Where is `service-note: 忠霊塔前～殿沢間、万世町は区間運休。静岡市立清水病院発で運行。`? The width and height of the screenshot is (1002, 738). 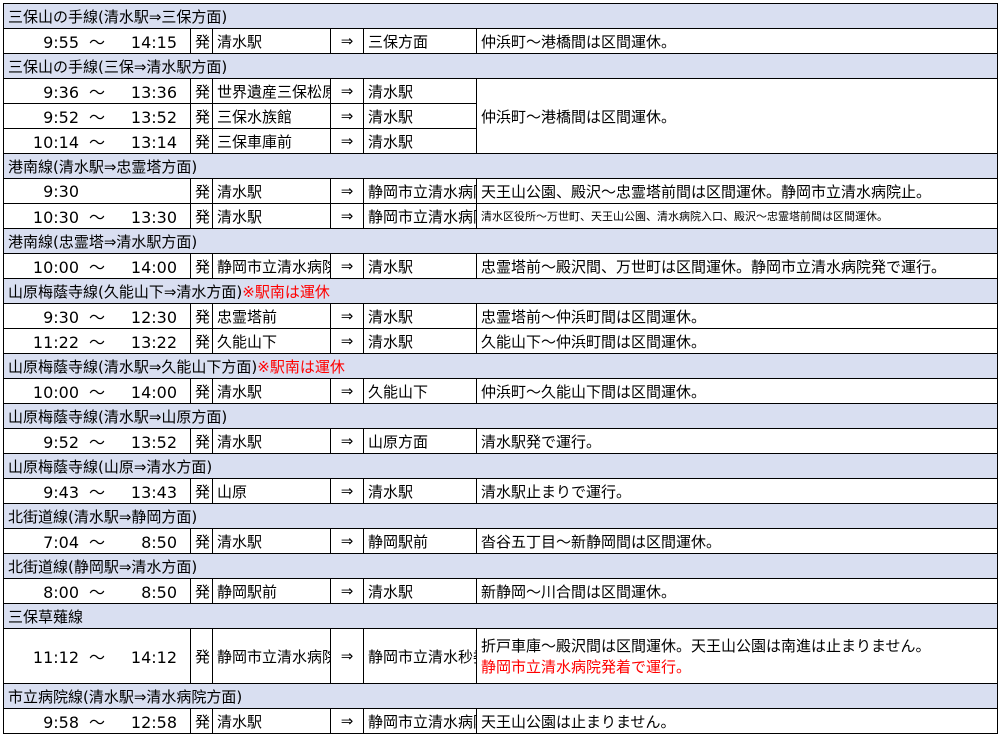
service-note: 忠霊塔前～殿沢間、万世町は区間運休。静岡市立清水病院発で運行。 is located at coordinates (737, 266).